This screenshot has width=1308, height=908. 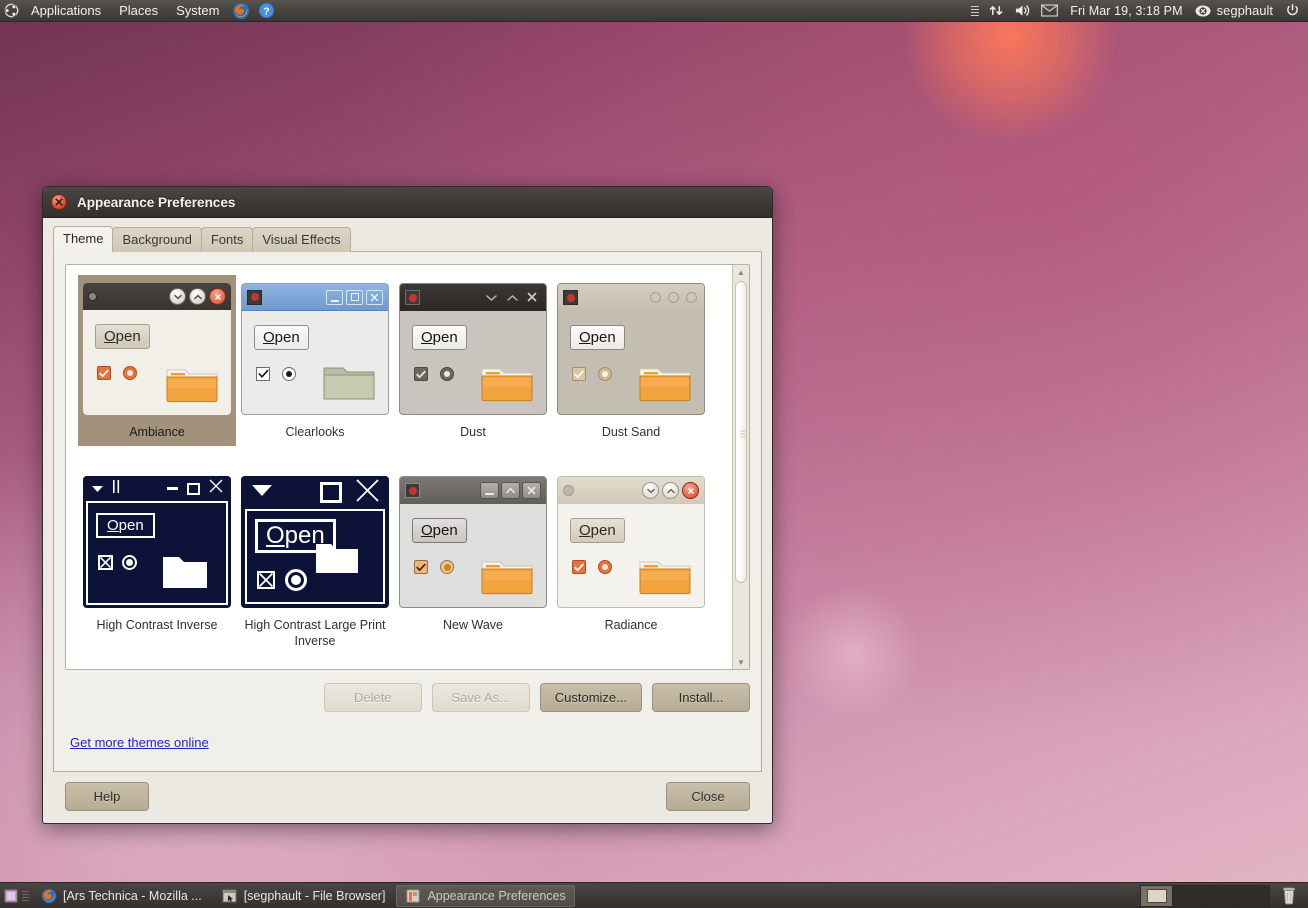 I want to click on theme-item-new-wave: Open New Wave, so click(x=473, y=561).